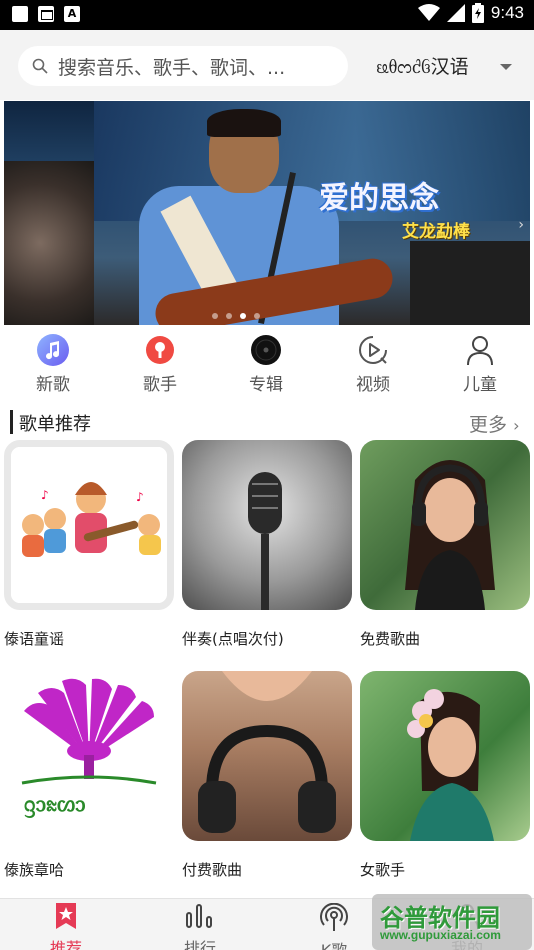  What do you see at coordinates (267, 525) in the screenshot?
I see `playlist-cover-microphone` at bounding box center [267, 525].